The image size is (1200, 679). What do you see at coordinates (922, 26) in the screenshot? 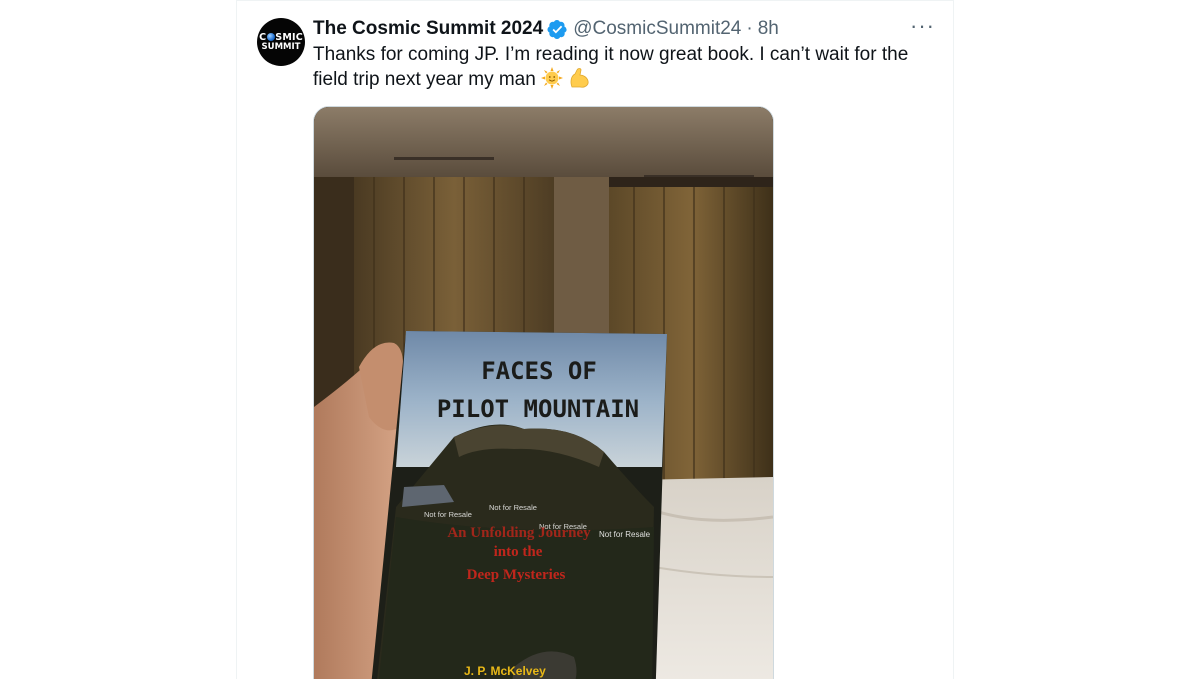
I see `more-options-icon: ···` at bounding box center [922, 26].